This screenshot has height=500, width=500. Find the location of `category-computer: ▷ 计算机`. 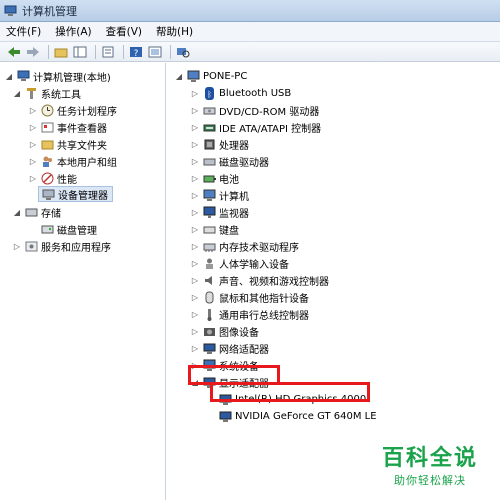

category-computer: ▷ 计算机 is located at coordinates (219, 195).